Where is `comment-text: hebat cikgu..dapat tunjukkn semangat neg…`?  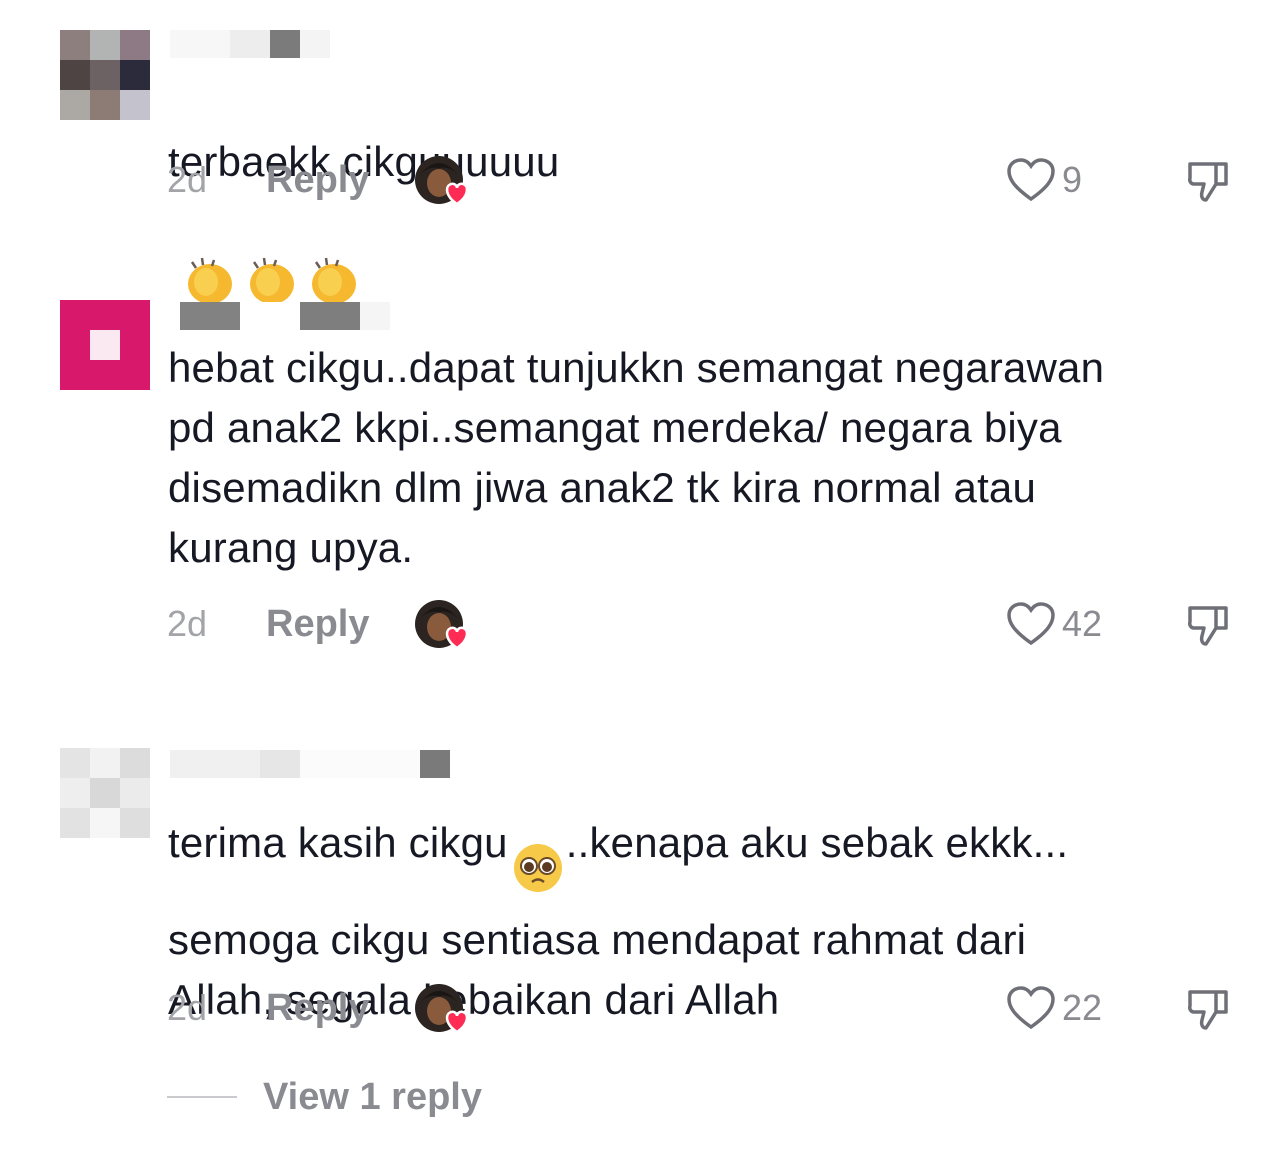 comment-text: hebat cikgu..dapat tunjukkn semangat neg… is located at coordinates (636, 457).